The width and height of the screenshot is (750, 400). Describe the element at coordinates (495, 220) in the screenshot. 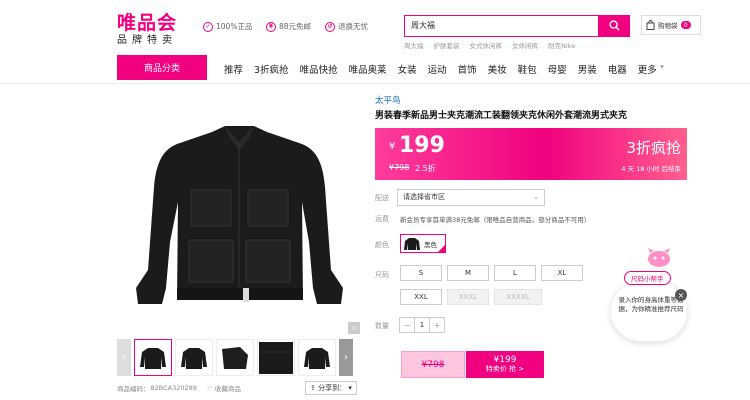

I see `shipping-info: 新会员专享首单满38元免邮（限唯品自营商品，部分商品不可用）` at that location.